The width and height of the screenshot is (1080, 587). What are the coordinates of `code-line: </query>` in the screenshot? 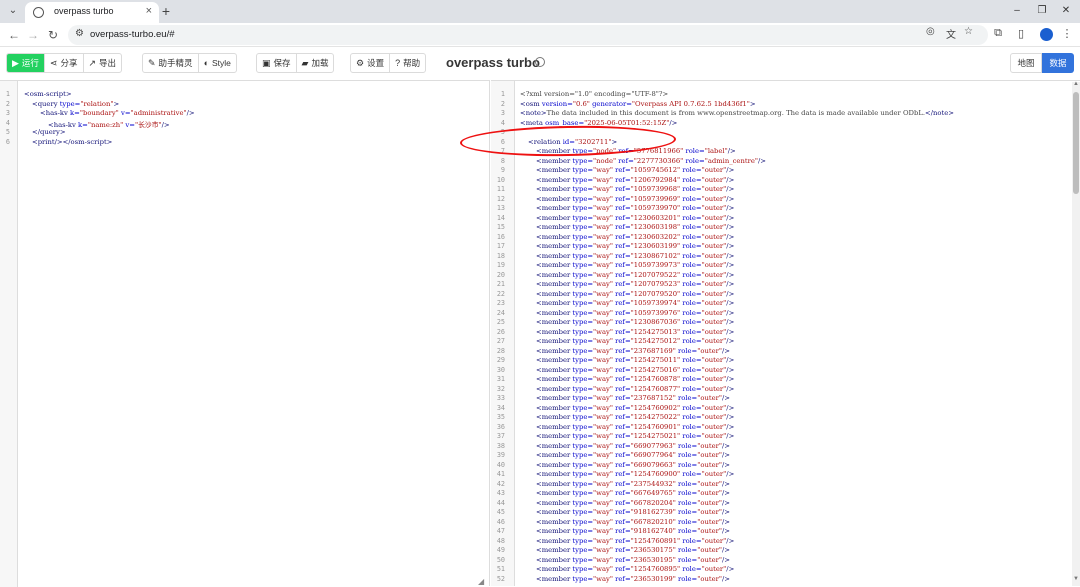 It's located at (49, 132).